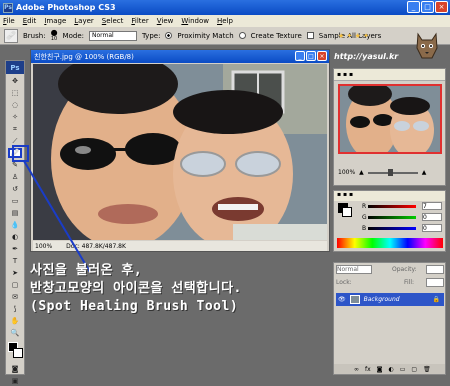  Describe the element at coordinates (432, 217) in the screenshot. I see `g-value: 0` at that location.